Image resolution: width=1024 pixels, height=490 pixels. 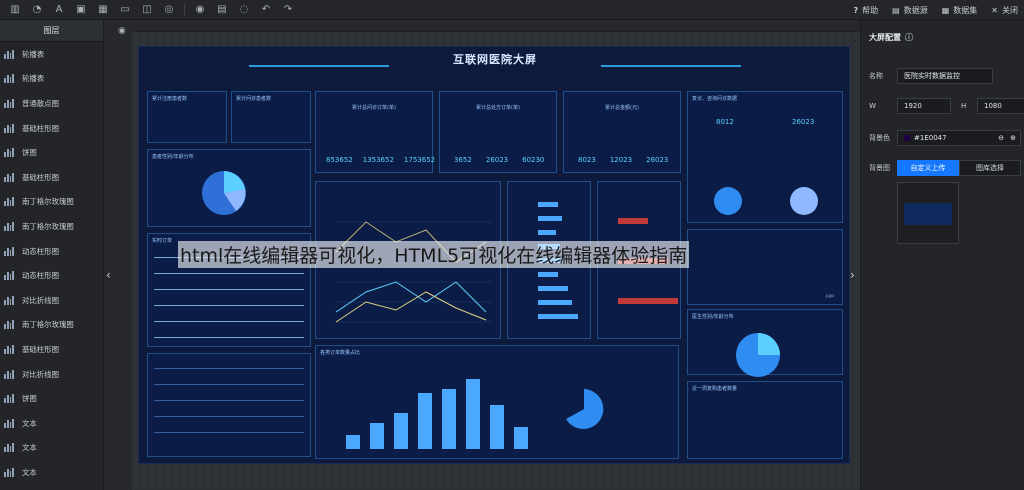 I want to click on stat-row: 8023 12023 26023, so click(x=623, y=160).